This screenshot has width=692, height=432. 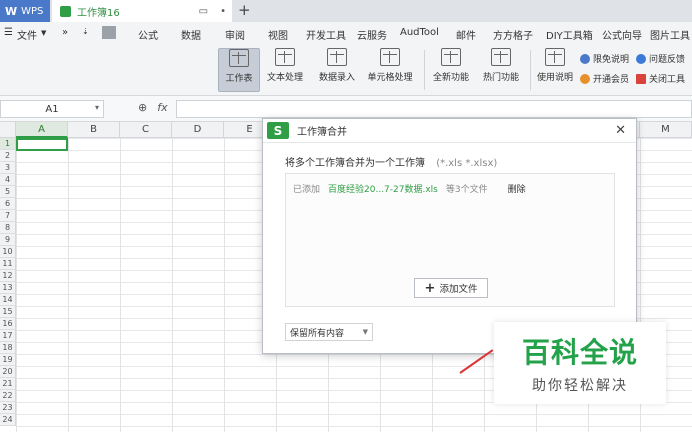 I want to click on ribbon-data-entry-button: 数据录入, so click(x=337, y=70).